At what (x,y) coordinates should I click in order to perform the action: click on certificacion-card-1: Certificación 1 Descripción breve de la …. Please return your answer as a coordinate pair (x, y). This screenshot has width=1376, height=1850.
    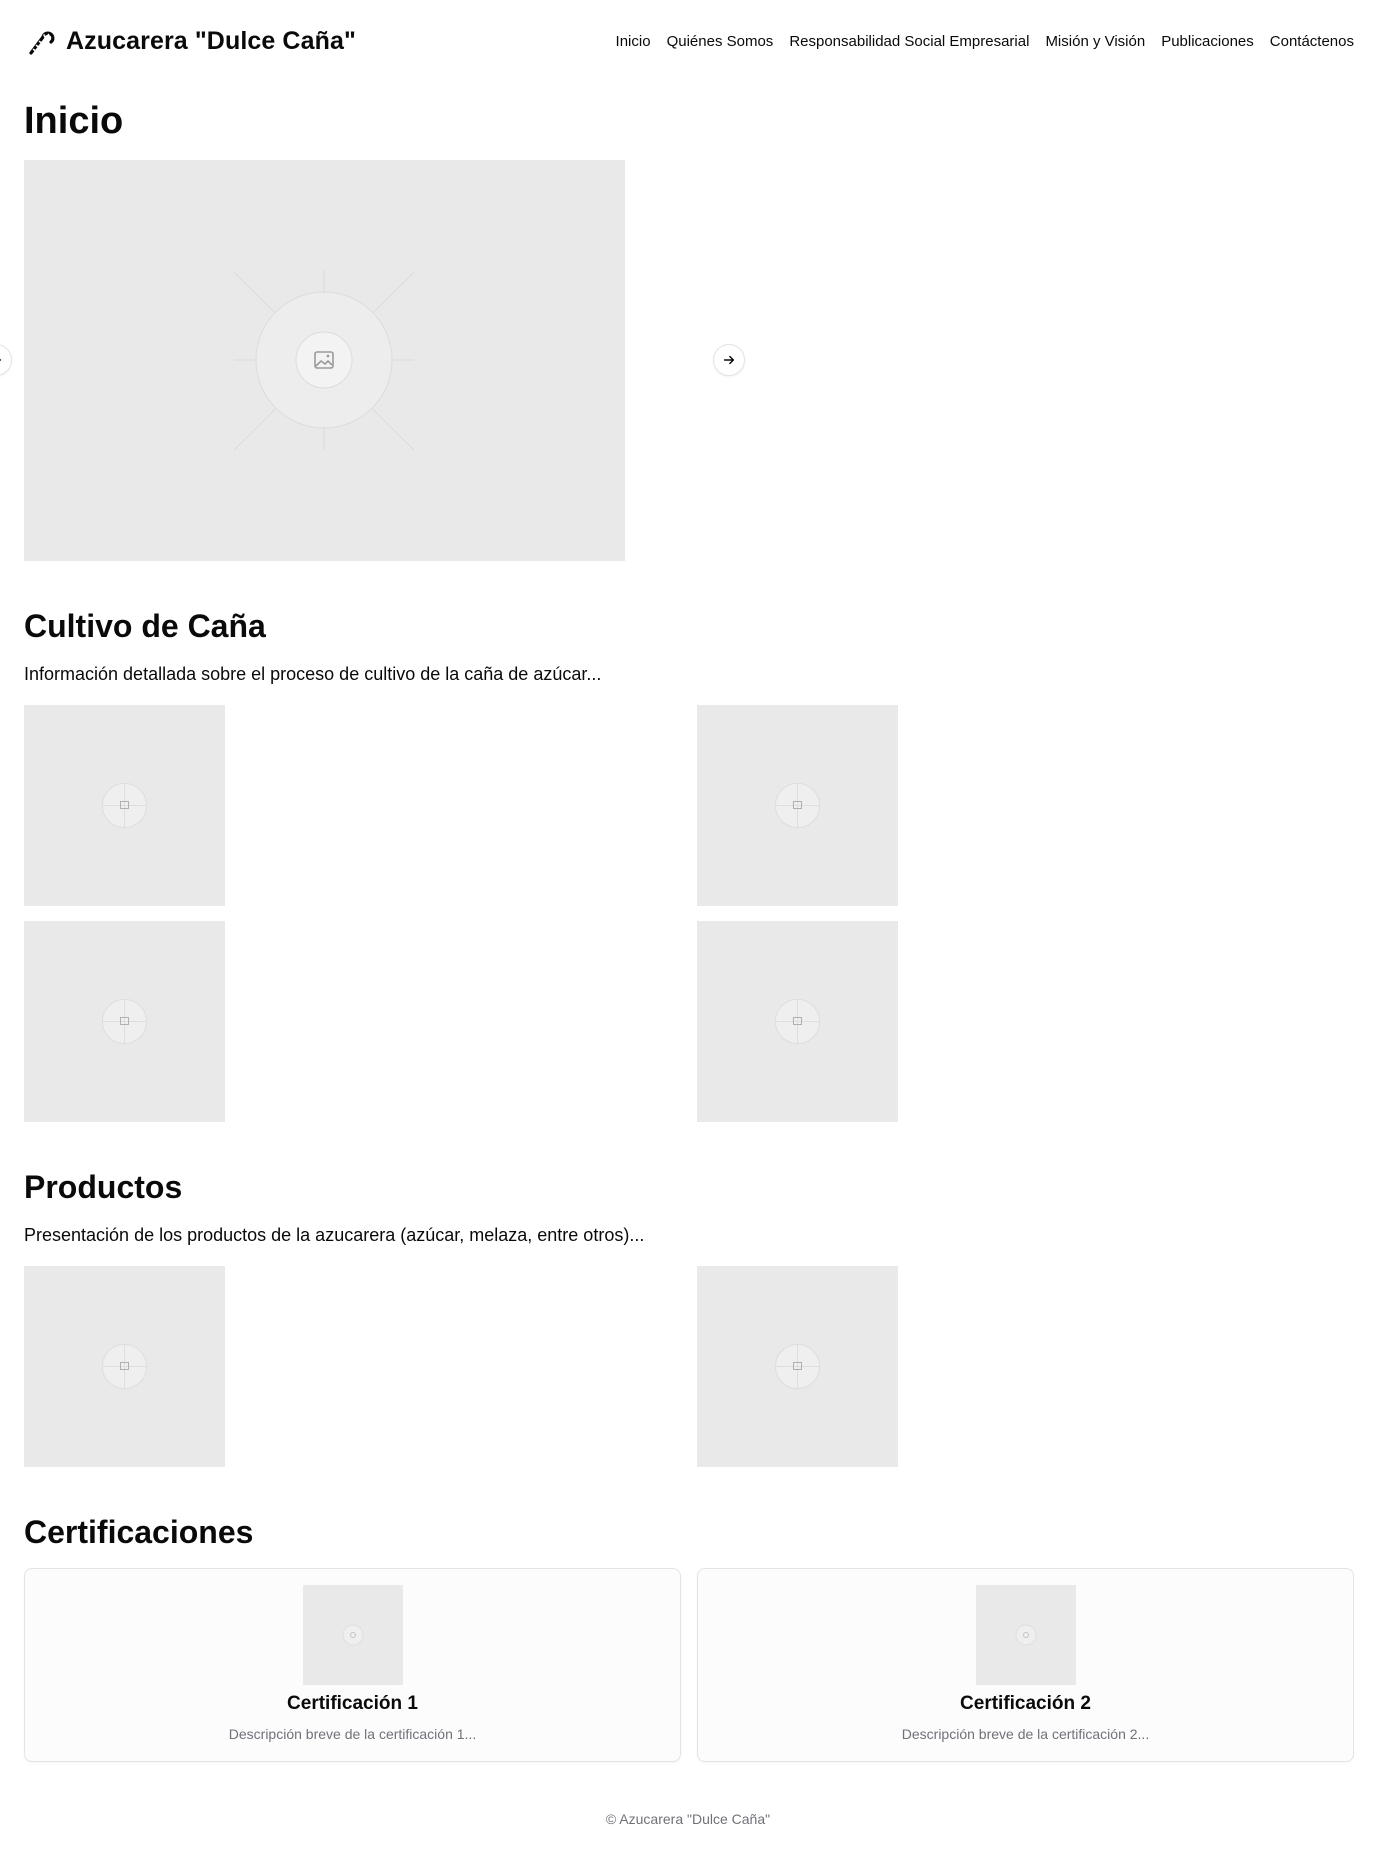
    Looking at the image, I should click on (352, 1665).